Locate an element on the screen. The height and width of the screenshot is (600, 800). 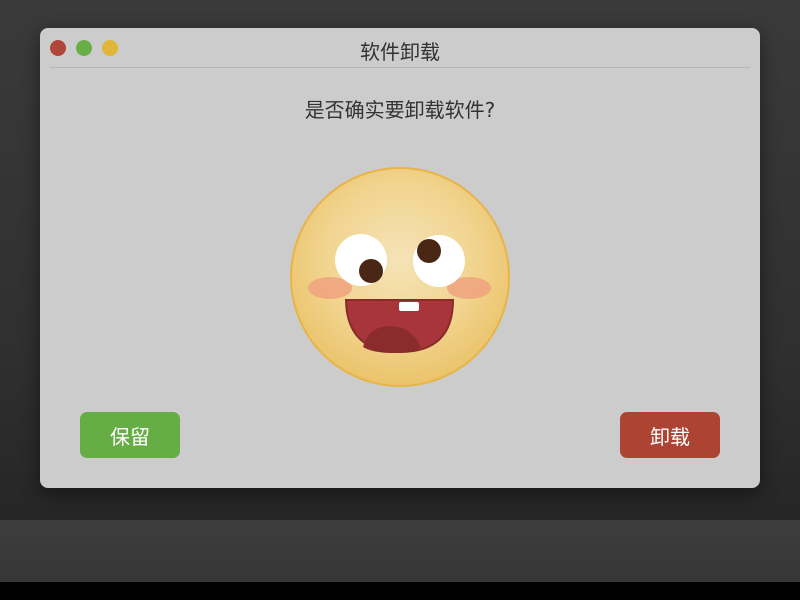
uninstall-button: 卸载 is located at coordinates (670, 435).